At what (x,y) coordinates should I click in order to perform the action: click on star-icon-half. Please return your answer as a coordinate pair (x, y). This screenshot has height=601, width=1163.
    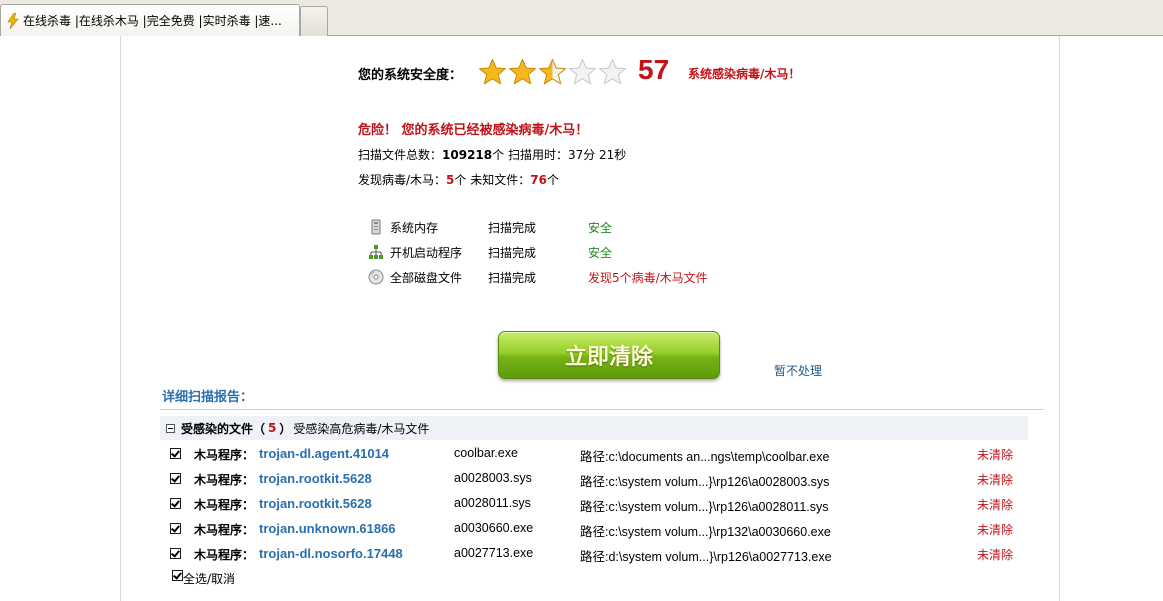
    Looking at the image, I should click on (552, 72).